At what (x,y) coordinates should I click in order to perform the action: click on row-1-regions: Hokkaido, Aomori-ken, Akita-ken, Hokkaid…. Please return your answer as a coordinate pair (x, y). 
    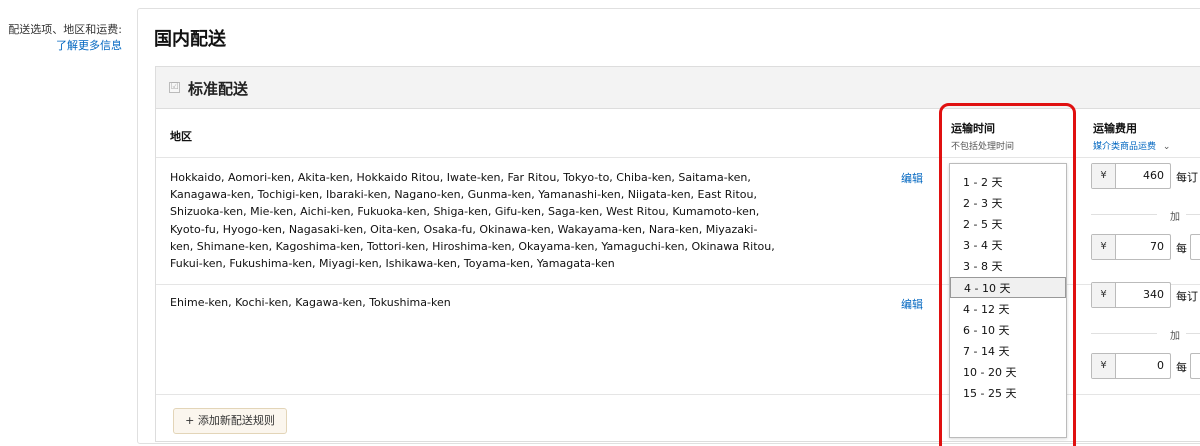
    Looking at the image, I should click on (472, 221).